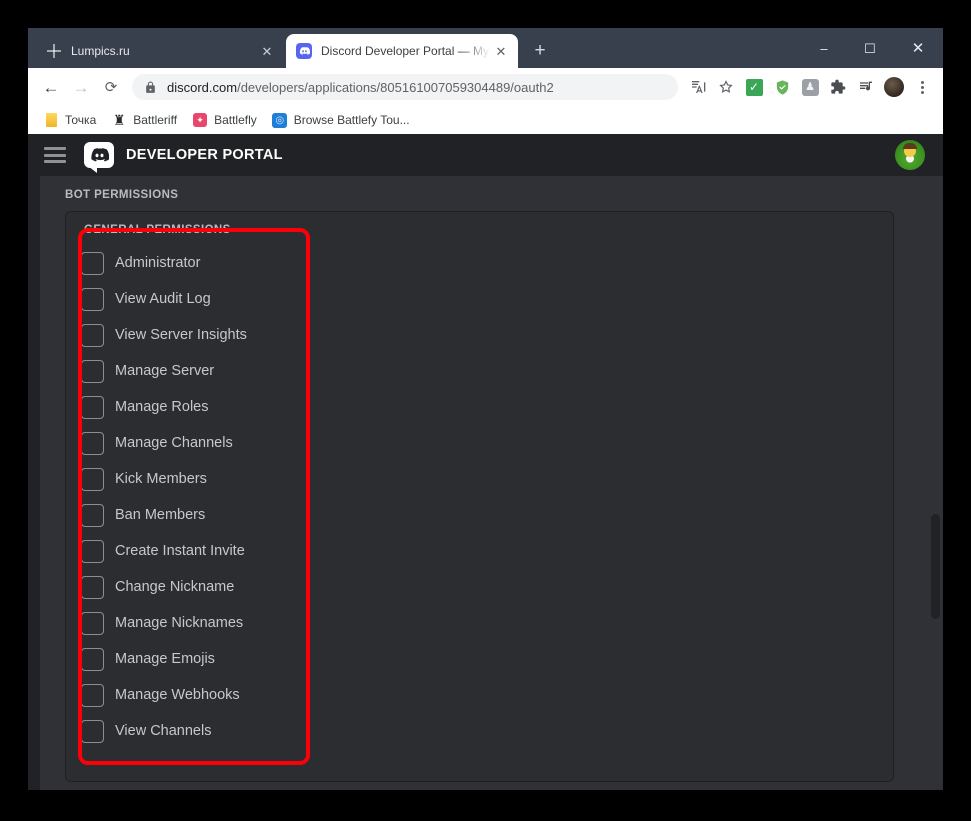 The width and height of the screenshot is (971, 821). Describe the element at coordinates (179, 623) in the screenshot. I see `permission-label: Manage Nicknames` at that location.